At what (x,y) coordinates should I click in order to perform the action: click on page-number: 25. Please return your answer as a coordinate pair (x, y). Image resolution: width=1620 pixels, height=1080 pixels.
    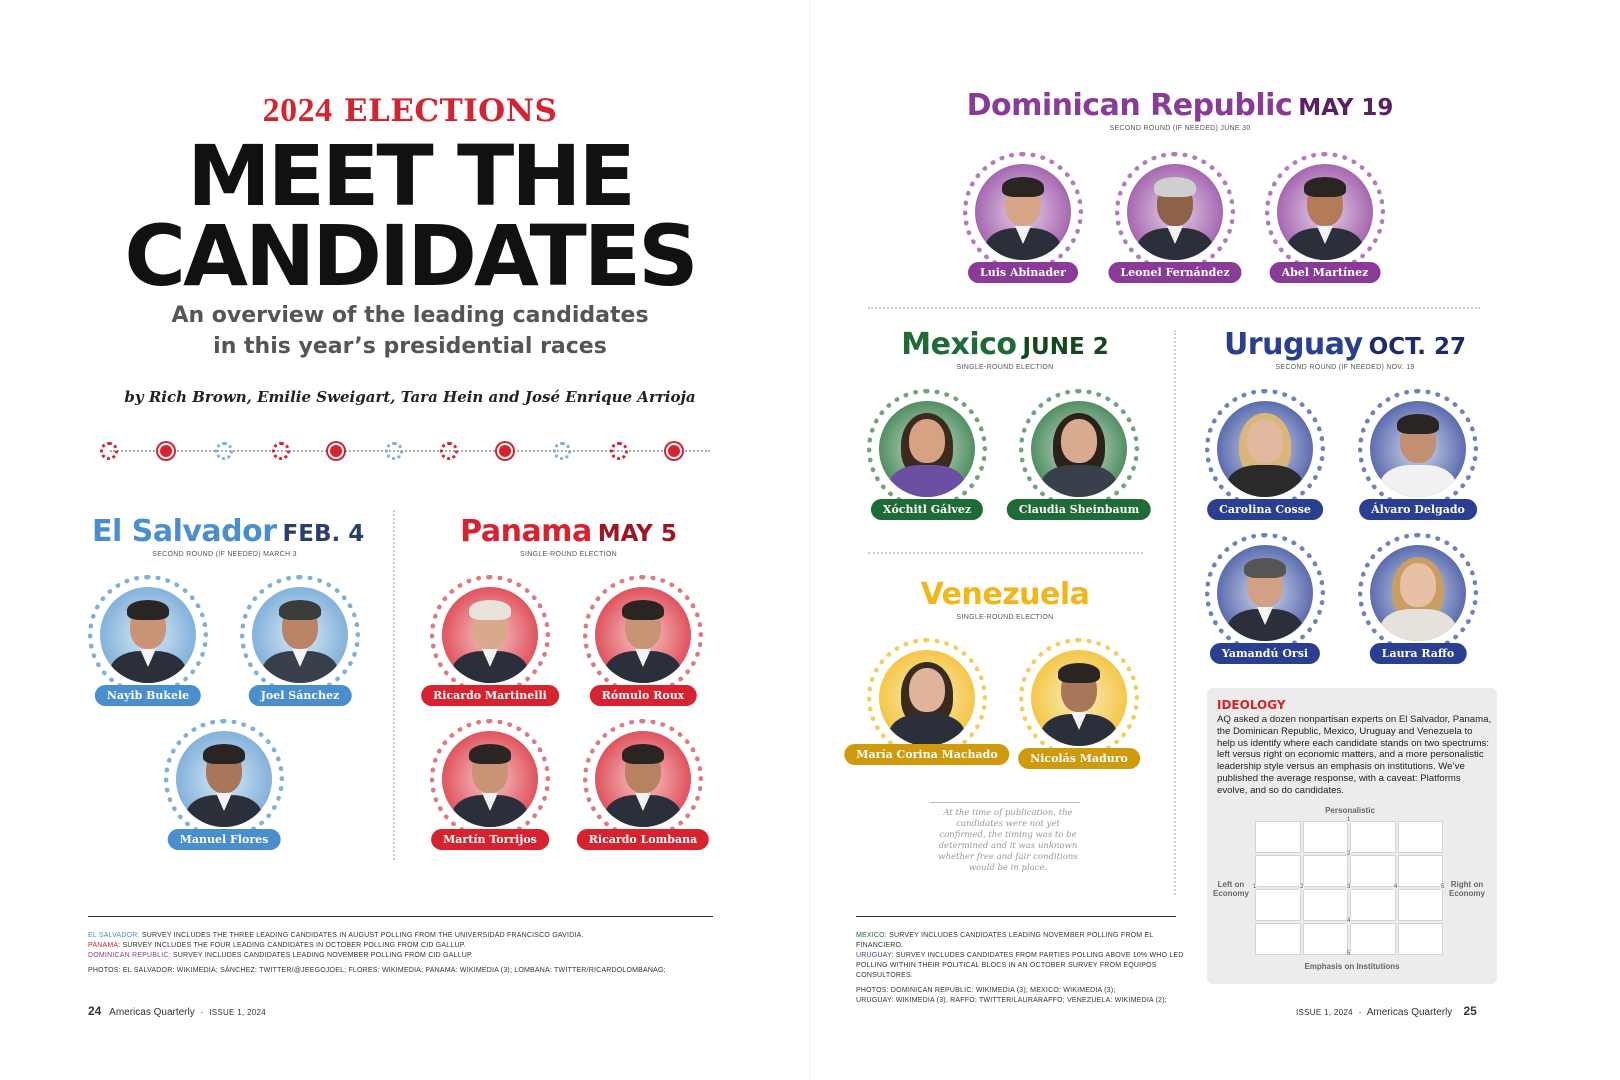
    Looking at the image, I should click on (1470, 1011).